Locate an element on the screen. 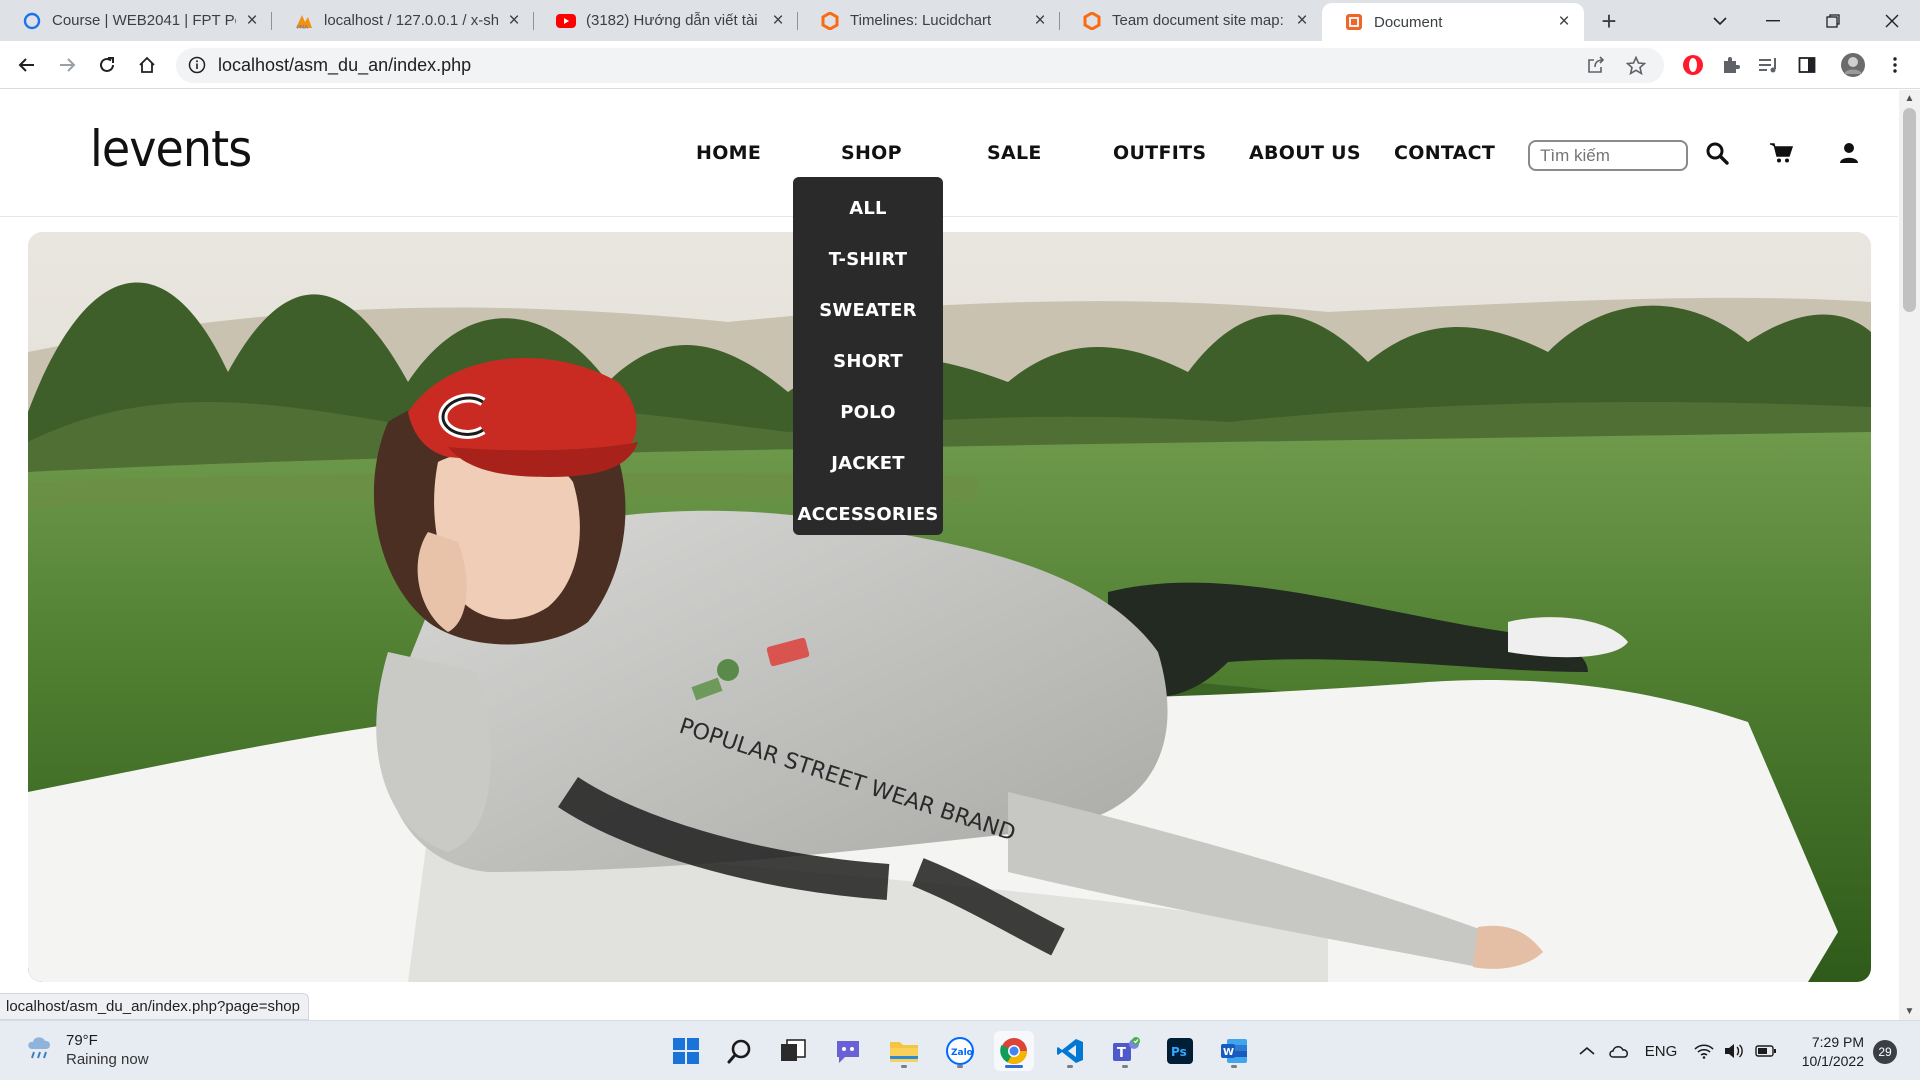 Image resolution: width=1920 pixels, height=1081 pixels. tab-lucidchart-timelines: Timelines: Lucidchart × is located at coordinates (929, 20).